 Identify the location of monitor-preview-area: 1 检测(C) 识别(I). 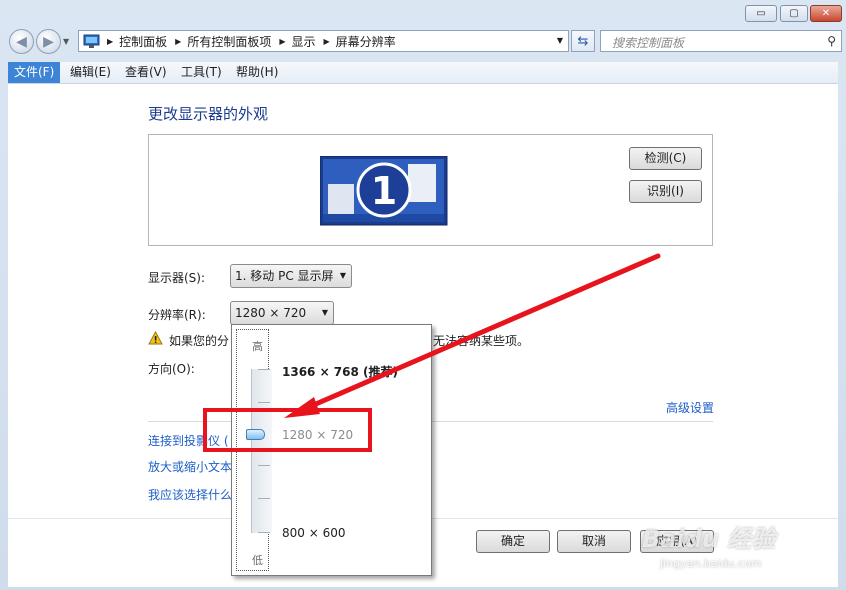
(430, 190).